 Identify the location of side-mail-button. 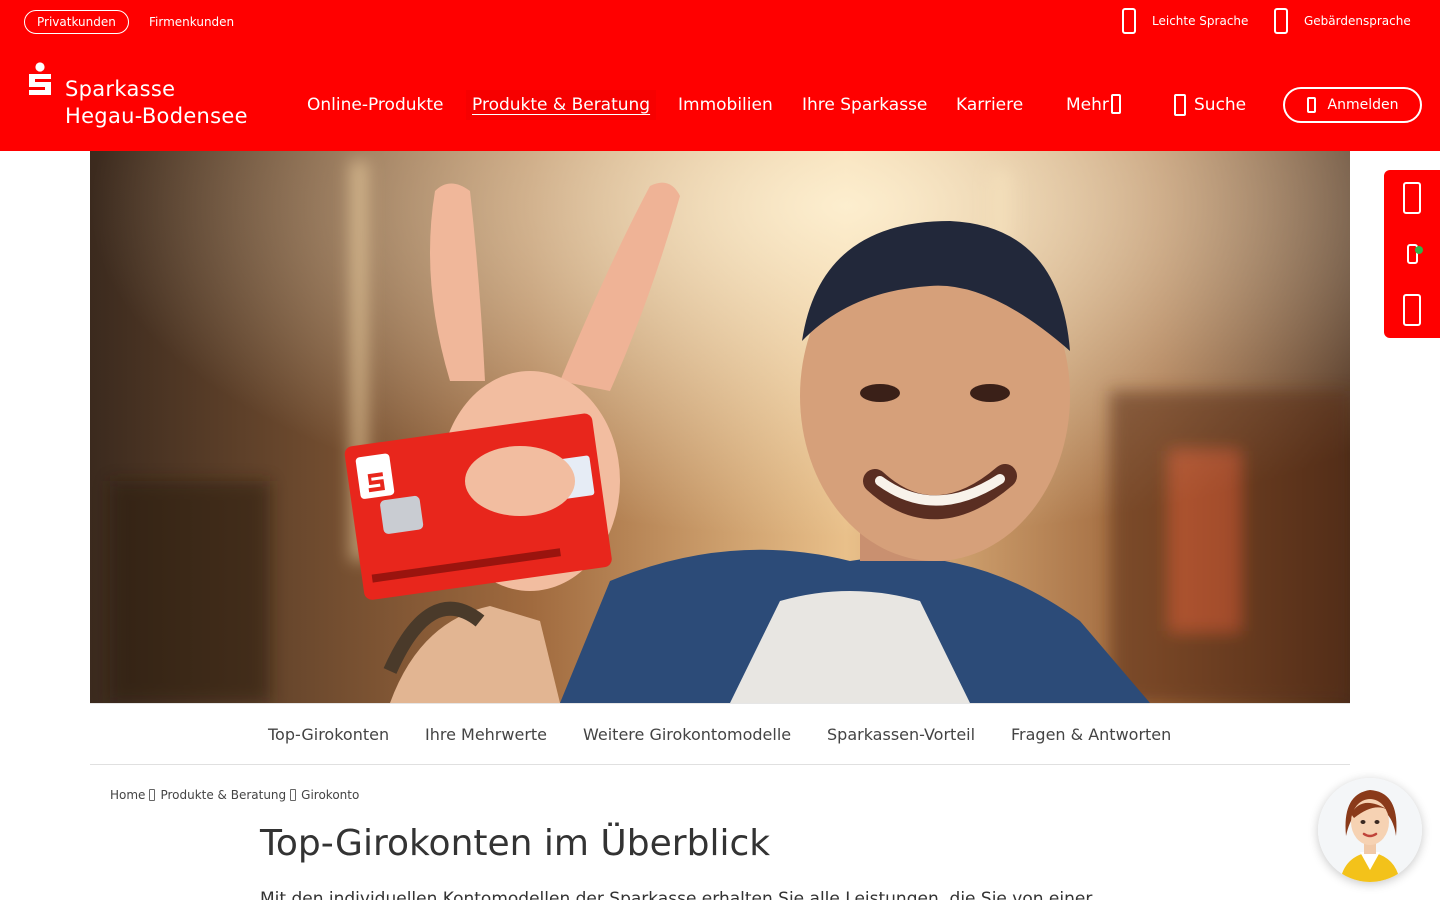
(1412, 310).